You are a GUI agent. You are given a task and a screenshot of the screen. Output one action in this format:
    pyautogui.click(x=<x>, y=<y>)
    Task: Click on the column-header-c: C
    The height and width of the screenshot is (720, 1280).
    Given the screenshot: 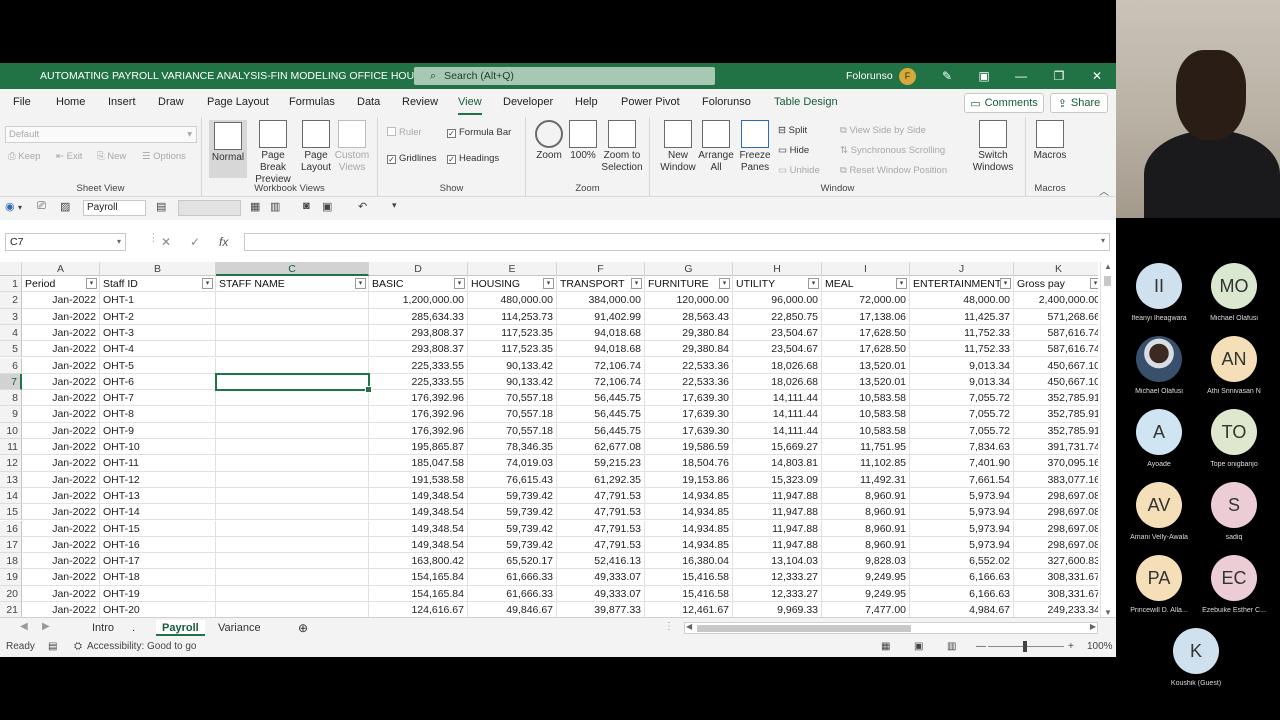 What is the action you would take?
    pyautogui.click(x=292, y=269)
    